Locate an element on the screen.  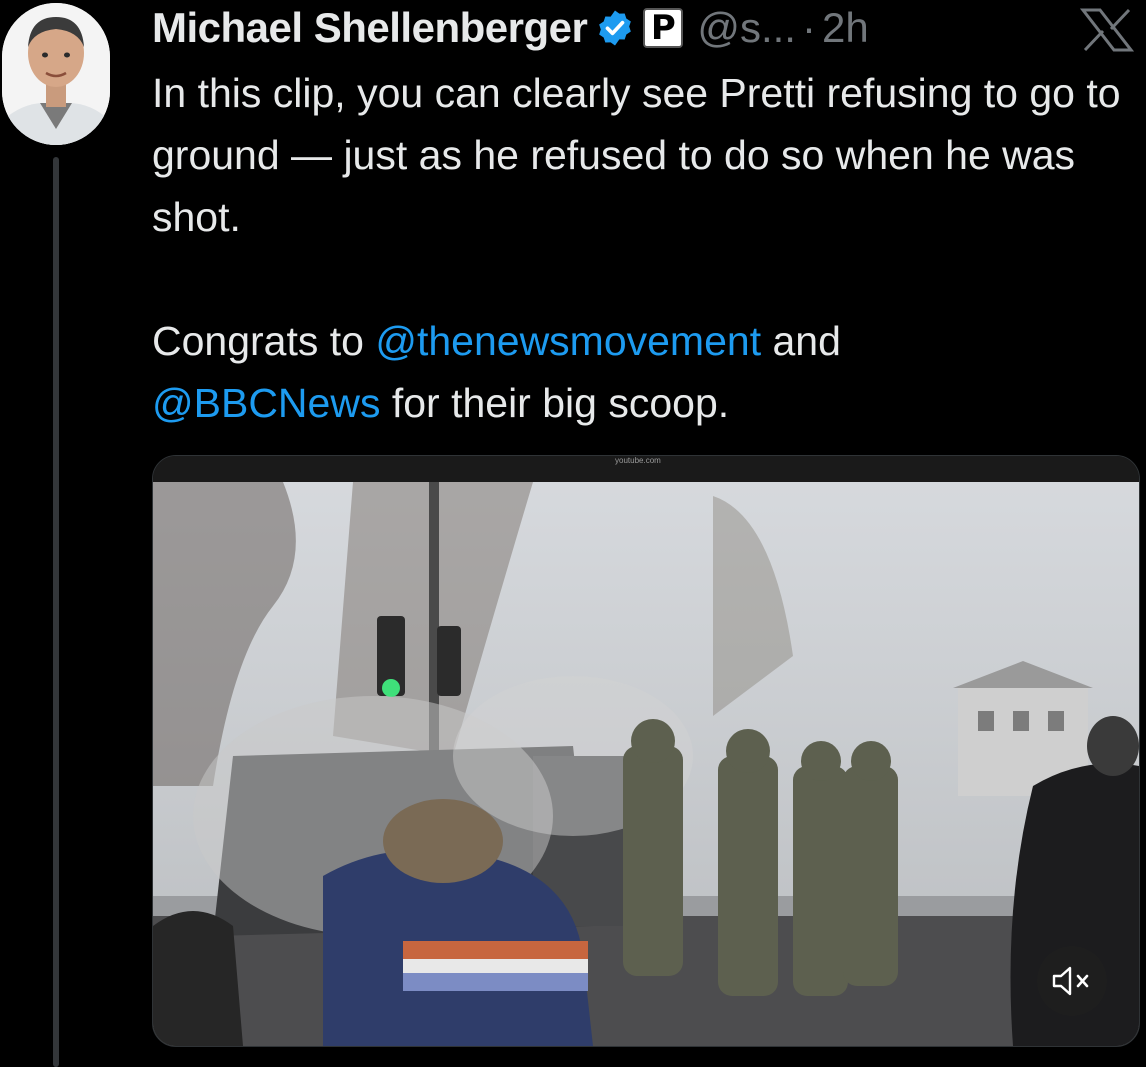
mention-link: @thenewsmovement is located at coordinates (568, 341).